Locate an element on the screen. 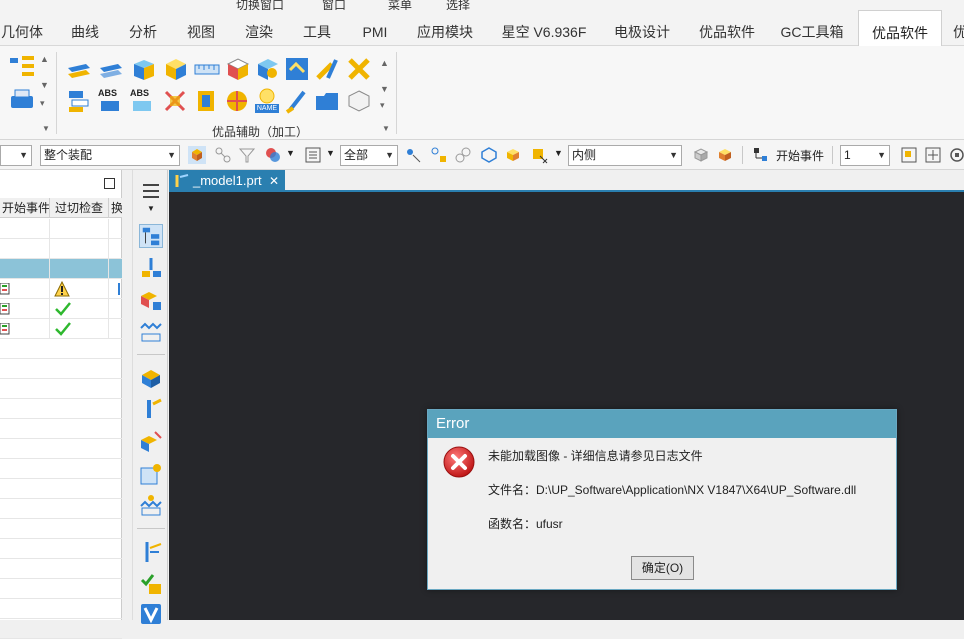 This screenshot has width=964, height=639. assembly-icon is located at coordinates (223, 155).